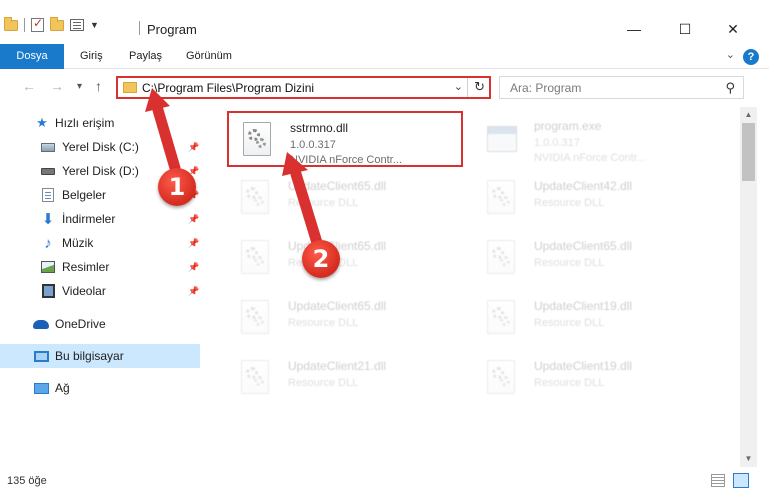  Describe the element at coordinates (748, 287) in the screenshot. I see `vertical-scrollbar: ▲ ▼` at that location.